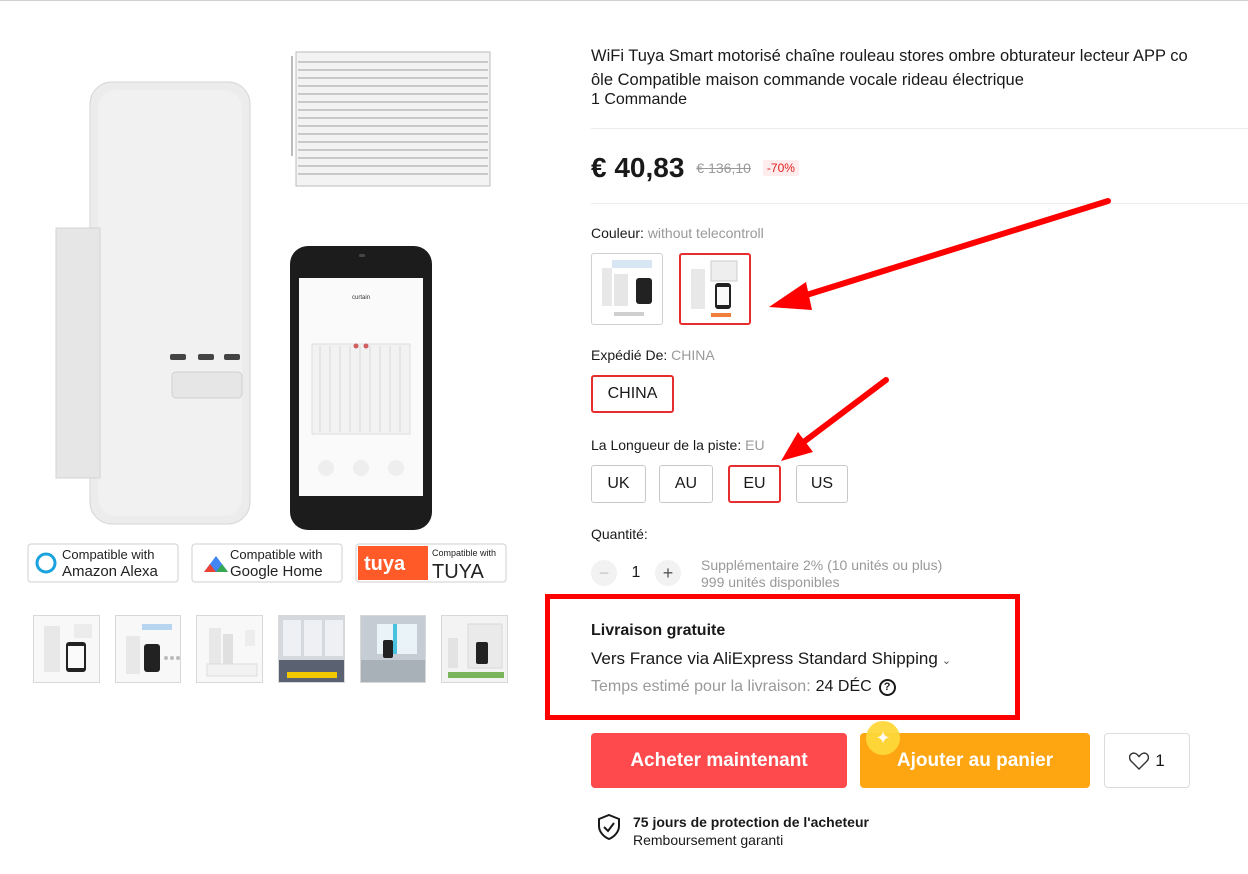 This screenshot has height=874, width=1248. Describe the element at coordinates (719, 760) in the screenshot. I see `buy-now-button: Acheter maintenant` at that location.